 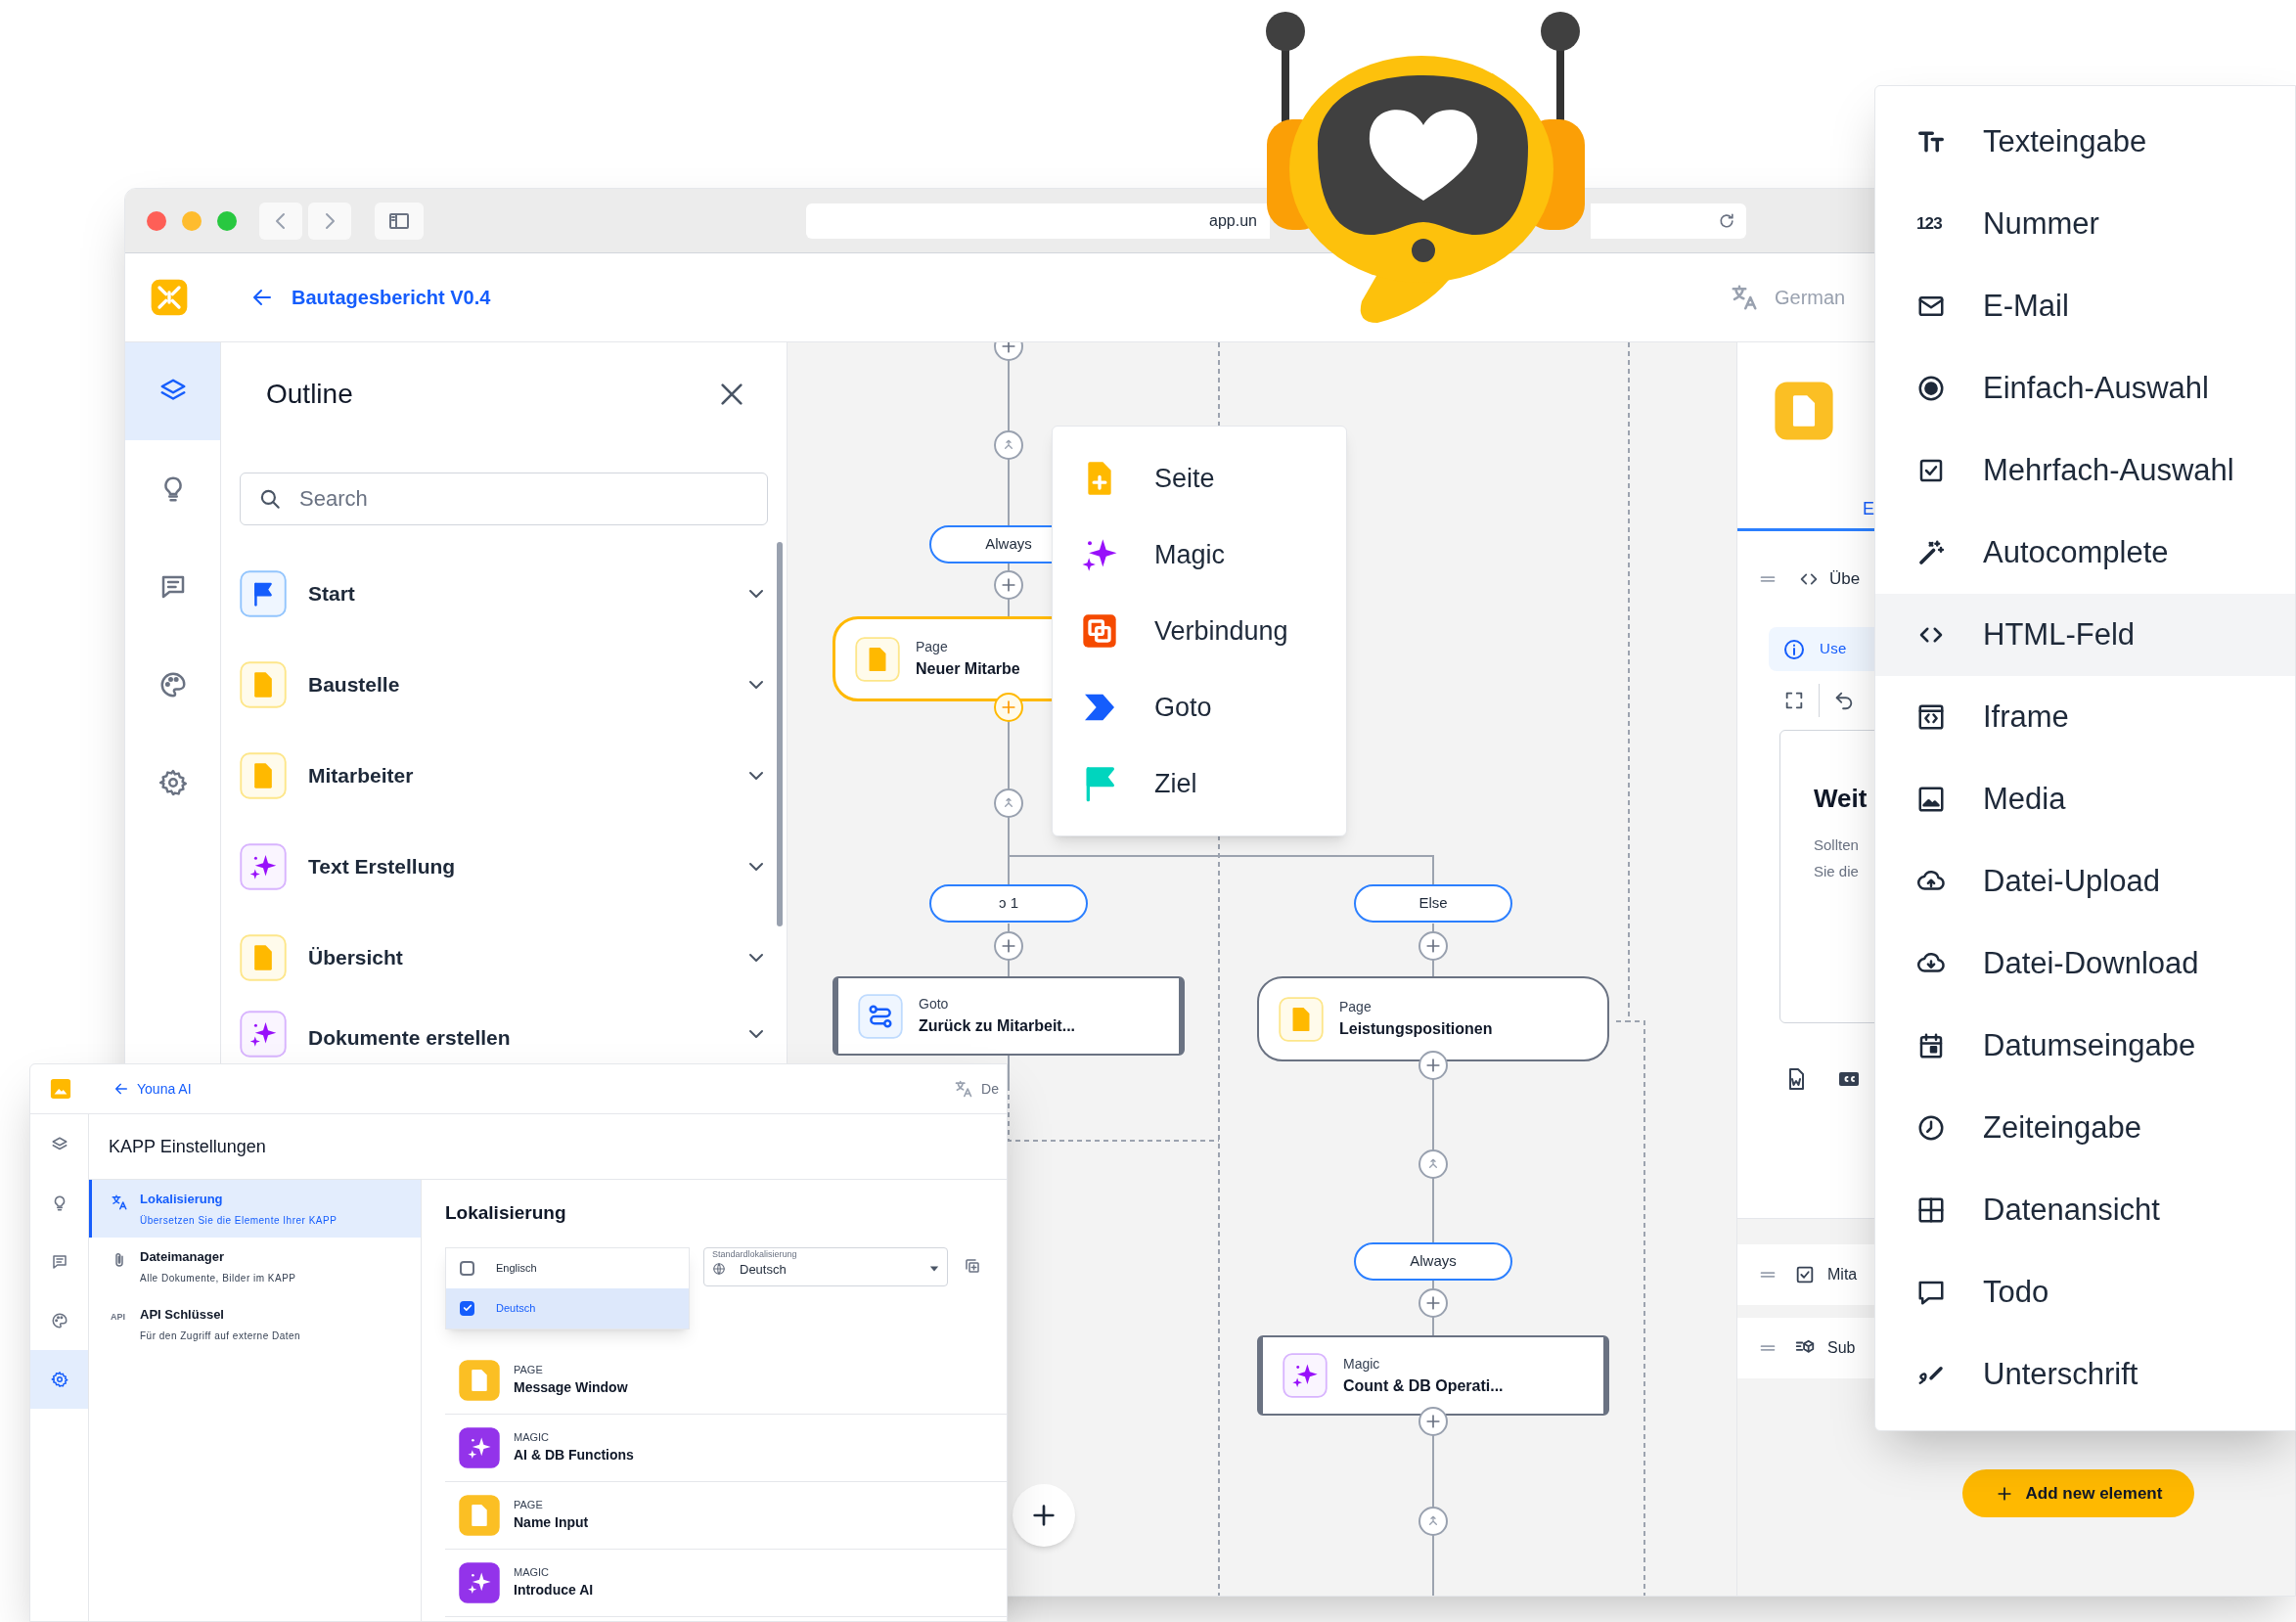 What do you see at coordinates (726, 1448) in the screenshot?
I see `element-row: MAGIC AI & DB Functions` at bounding box center [726, 1448].